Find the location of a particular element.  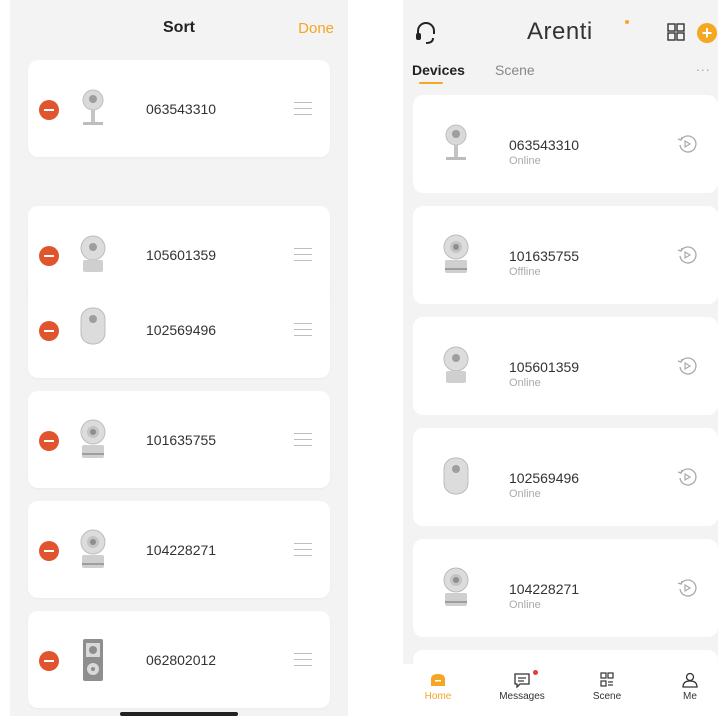

device-name: 062802012 is located at coordinates (181, 660).